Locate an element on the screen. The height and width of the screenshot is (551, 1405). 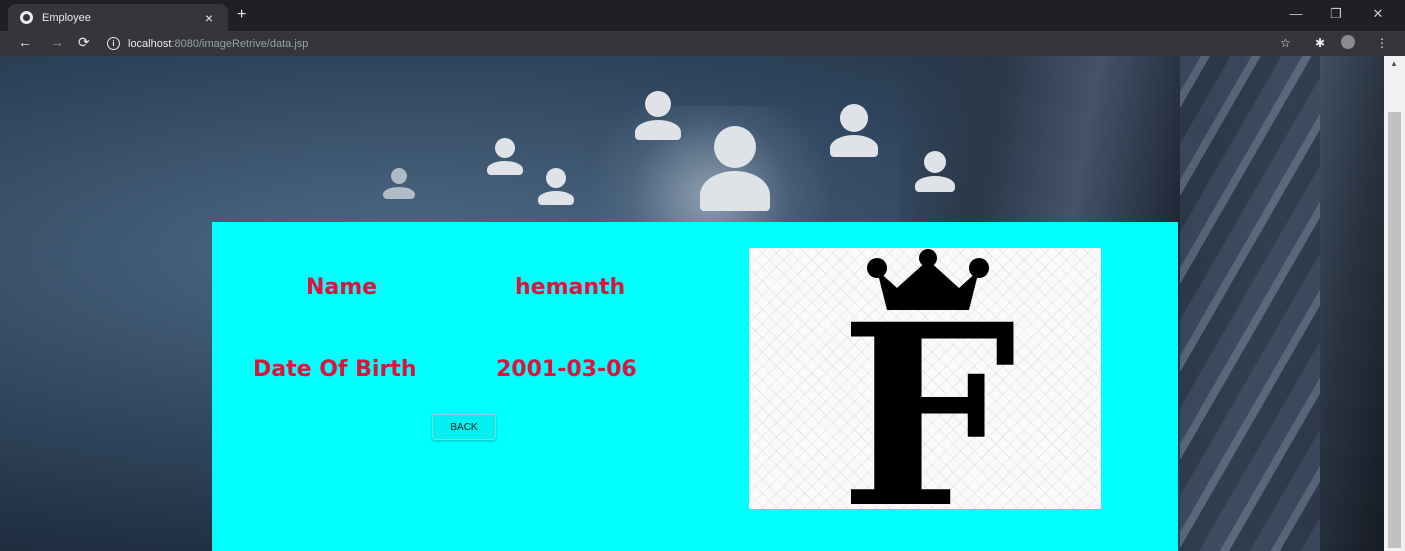
info-icon: i is located at coordinates (113, 43).